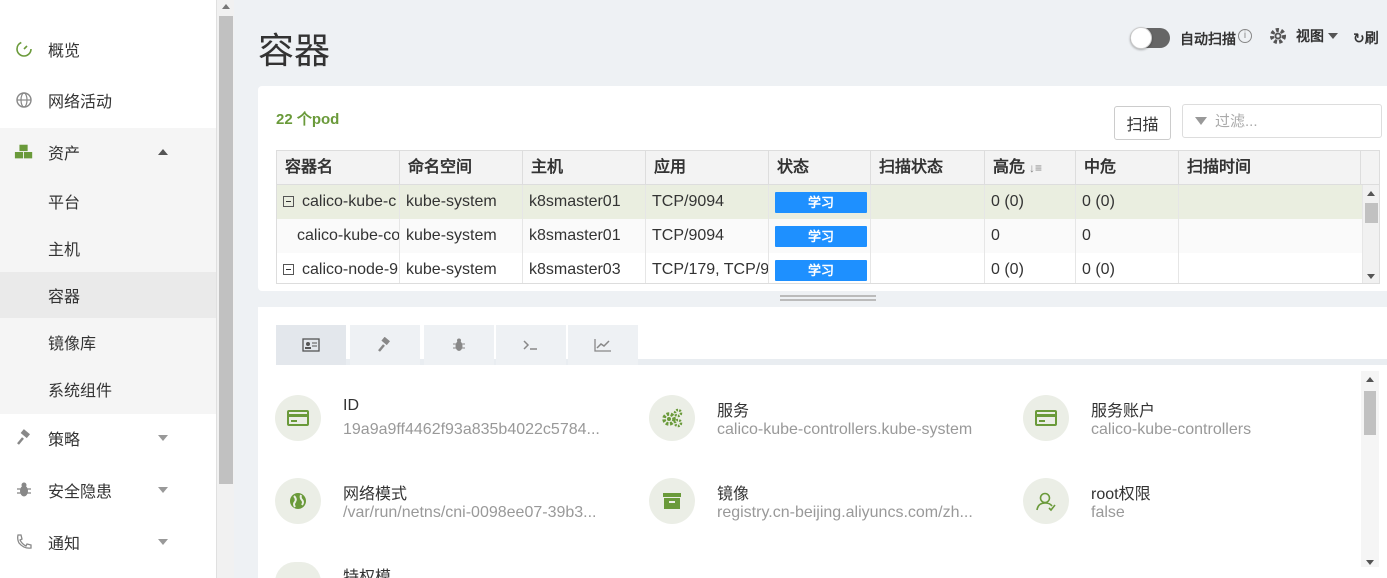  I want to click on tab-stats, so click(603, 345).